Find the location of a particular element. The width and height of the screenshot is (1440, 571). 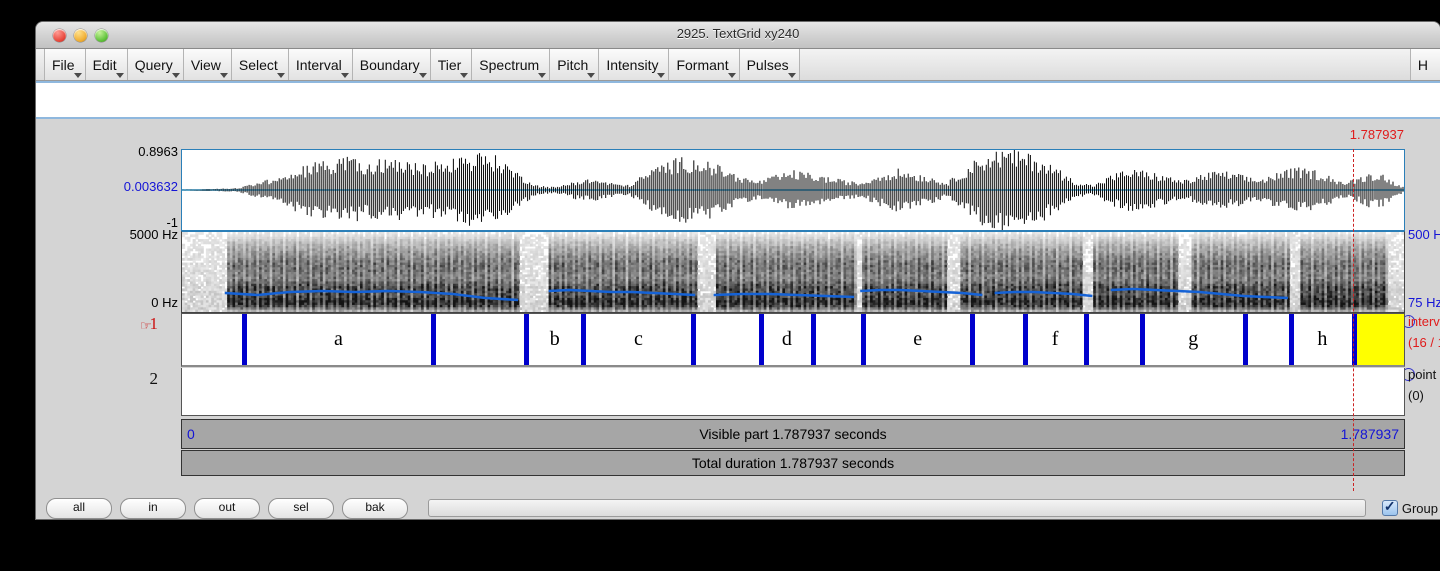

zoom-in-button: in is located at coordinates (153, 508).